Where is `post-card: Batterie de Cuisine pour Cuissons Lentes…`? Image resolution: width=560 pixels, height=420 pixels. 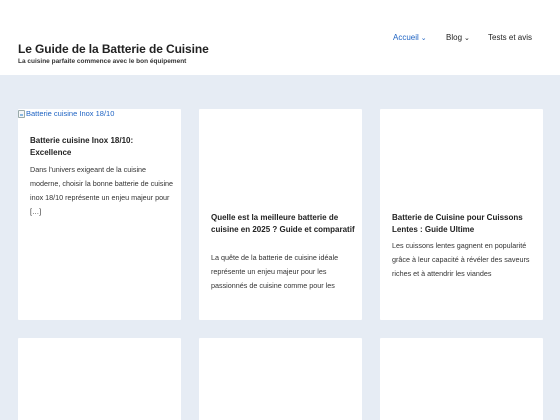 post-card: Batterie de Cuisine pour Cuissons Lentes… is located at coordinates (461, 214).